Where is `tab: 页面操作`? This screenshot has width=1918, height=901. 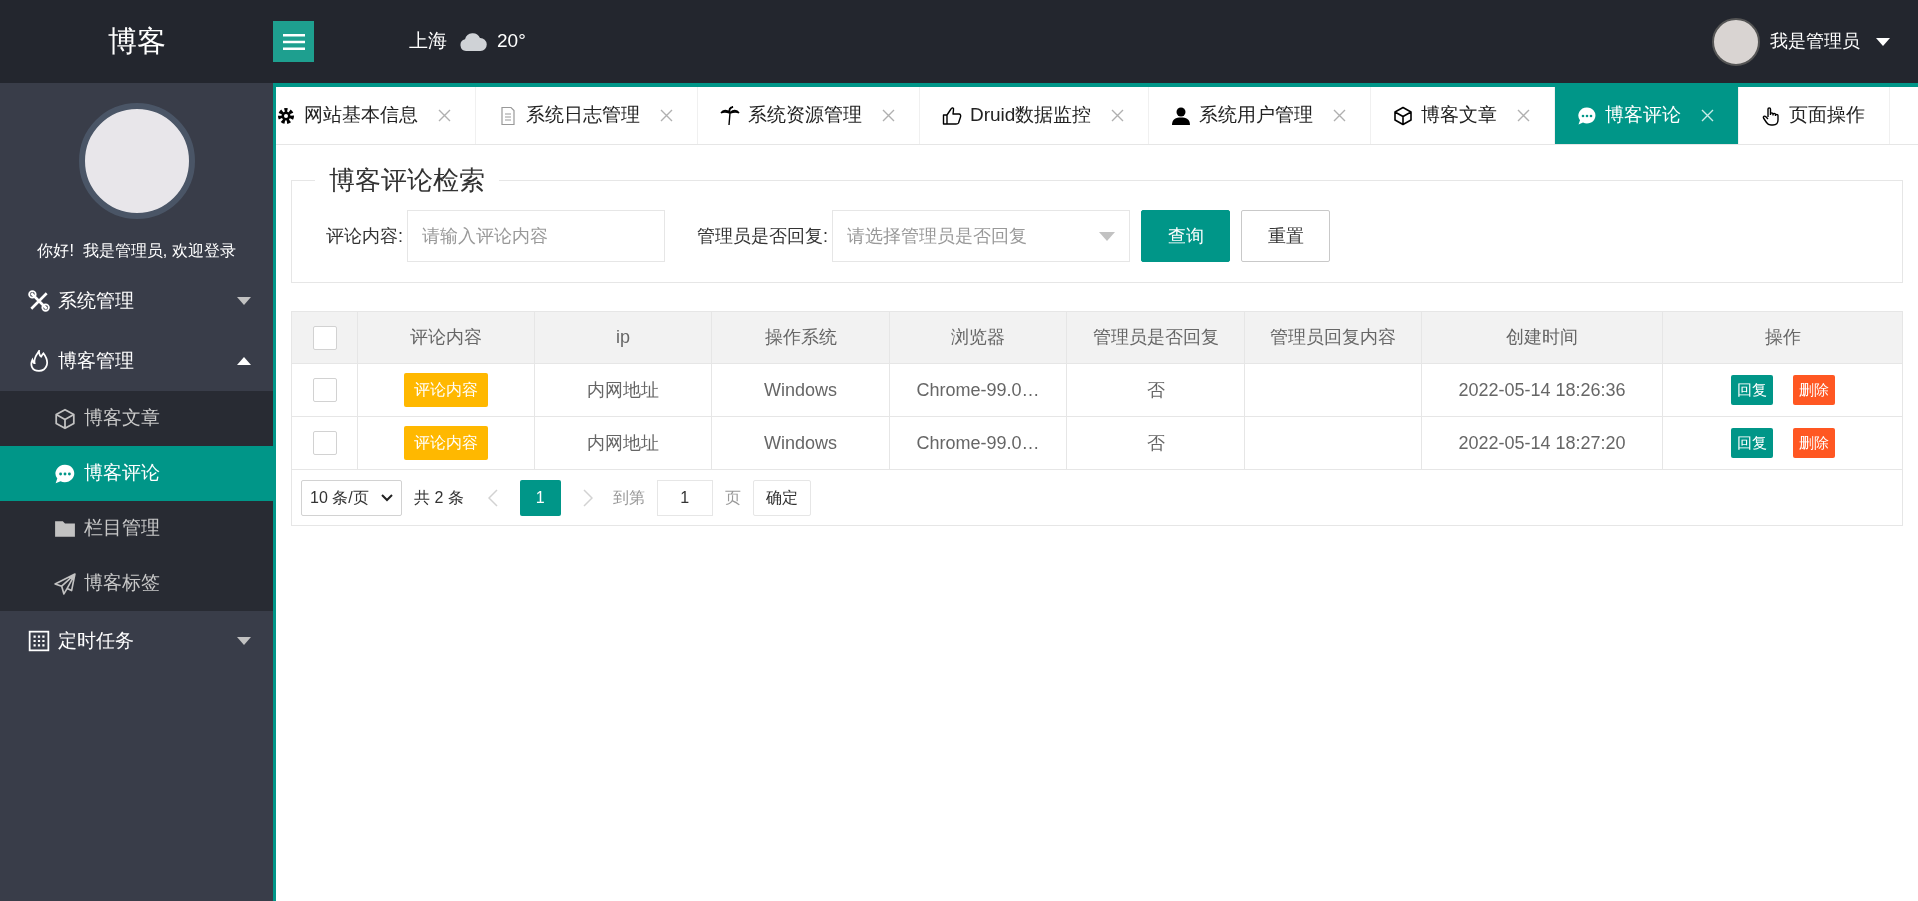 tab: 页面操作 is located at coordinates (1815, 115).